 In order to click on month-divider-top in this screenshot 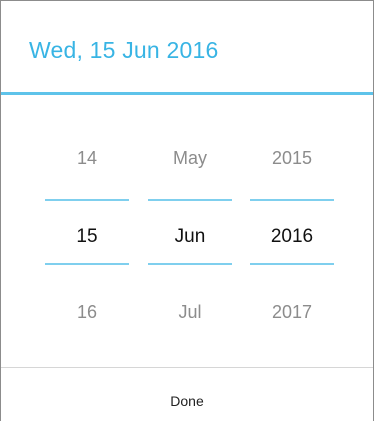, I will do `click(190, 200)`.